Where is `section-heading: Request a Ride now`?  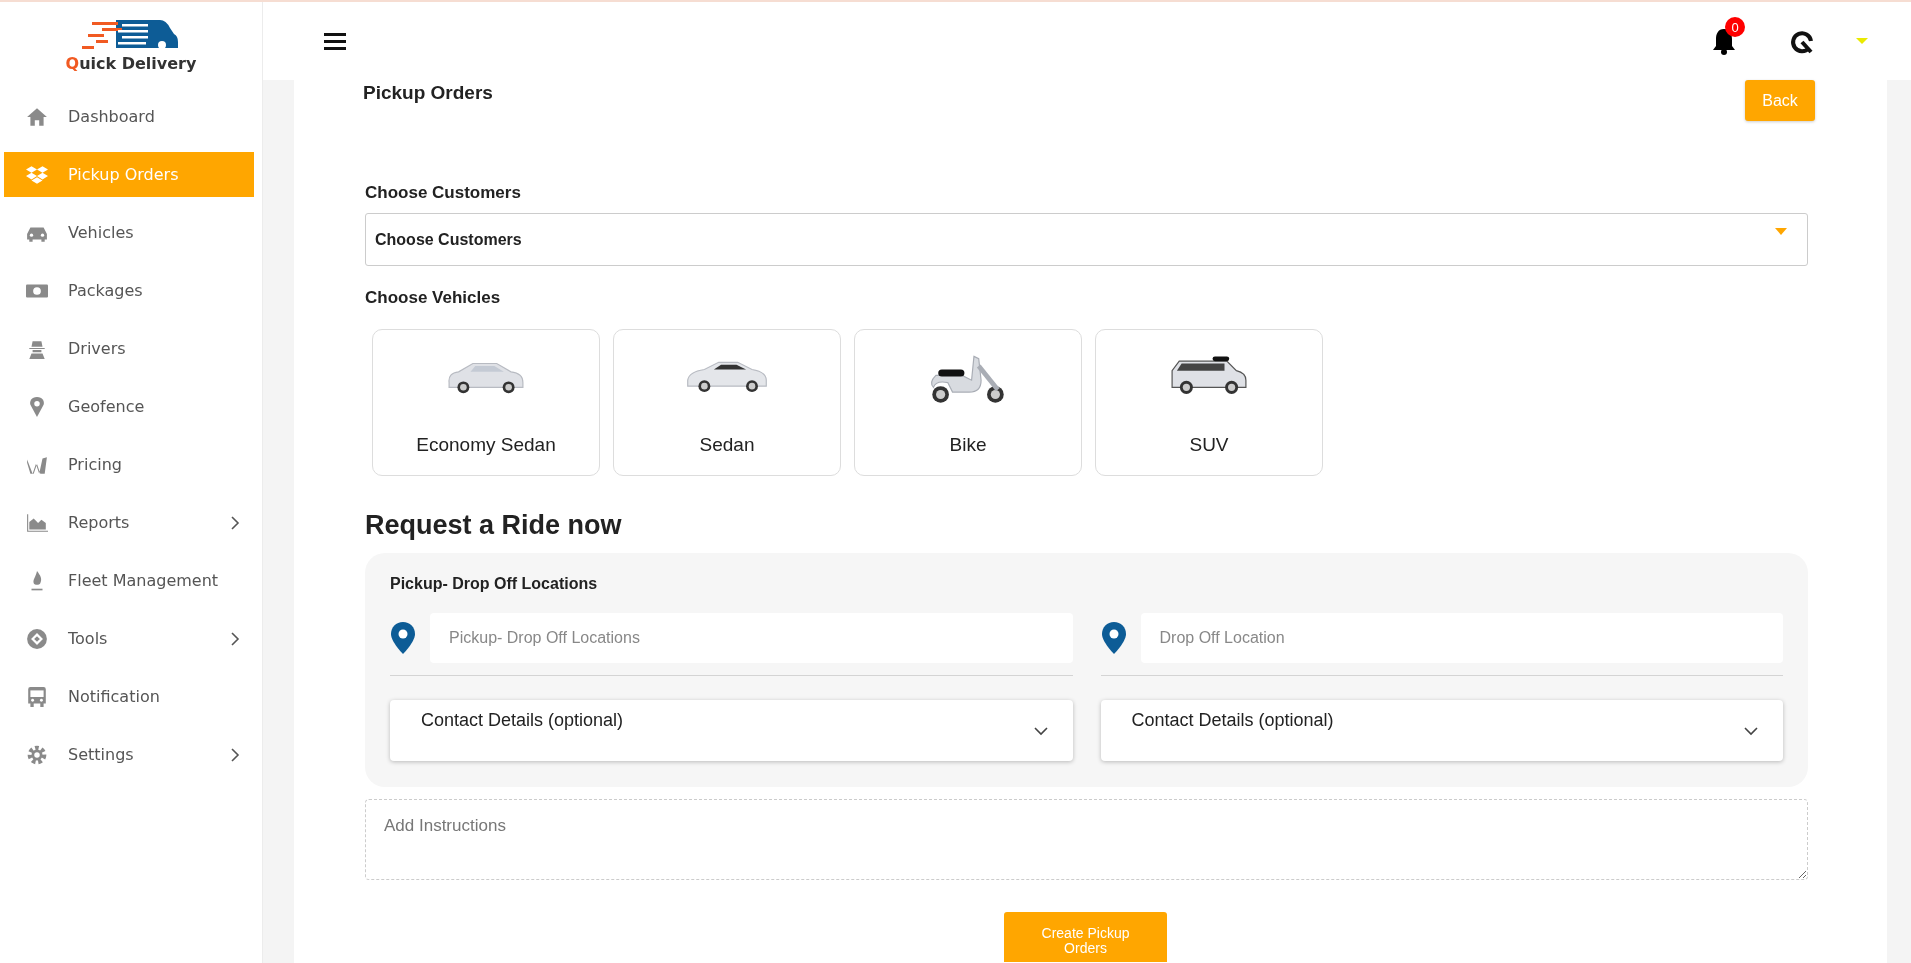
section-heading: Request a Ride now is located at coordinates (494, 525).